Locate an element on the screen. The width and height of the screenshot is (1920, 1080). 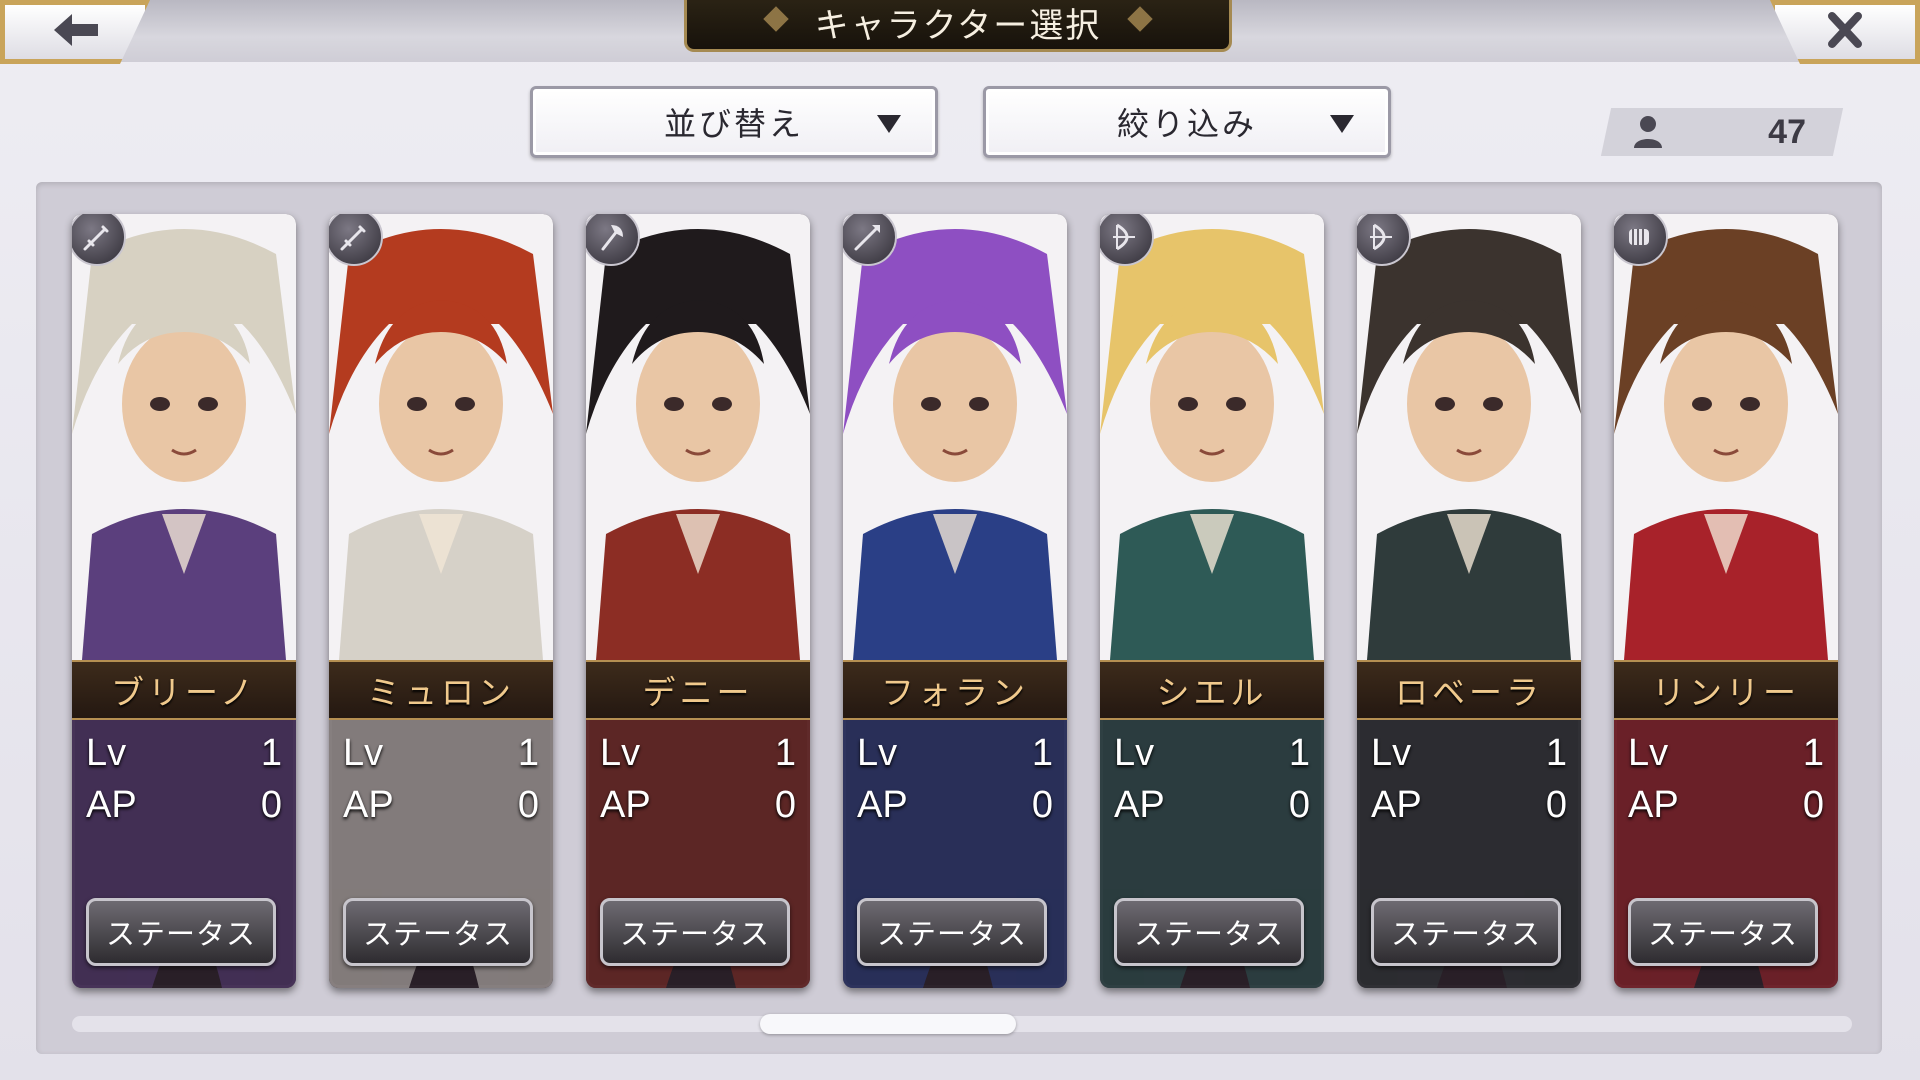
character-card: ミュロン Lv 1 AP 0 ステータス is located at coordinates (441, 601).